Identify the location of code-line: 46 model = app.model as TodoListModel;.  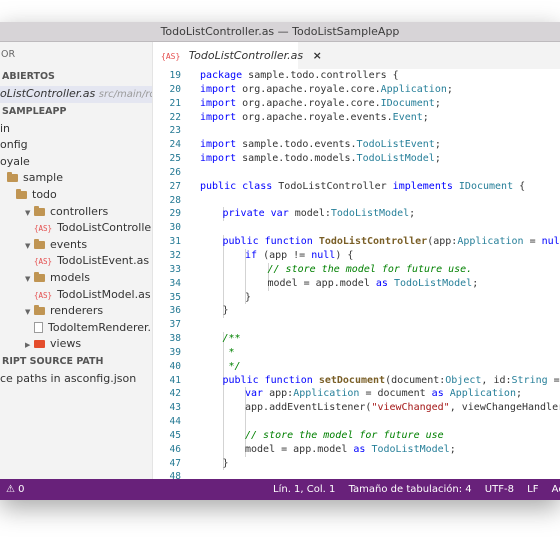
(356, 449).